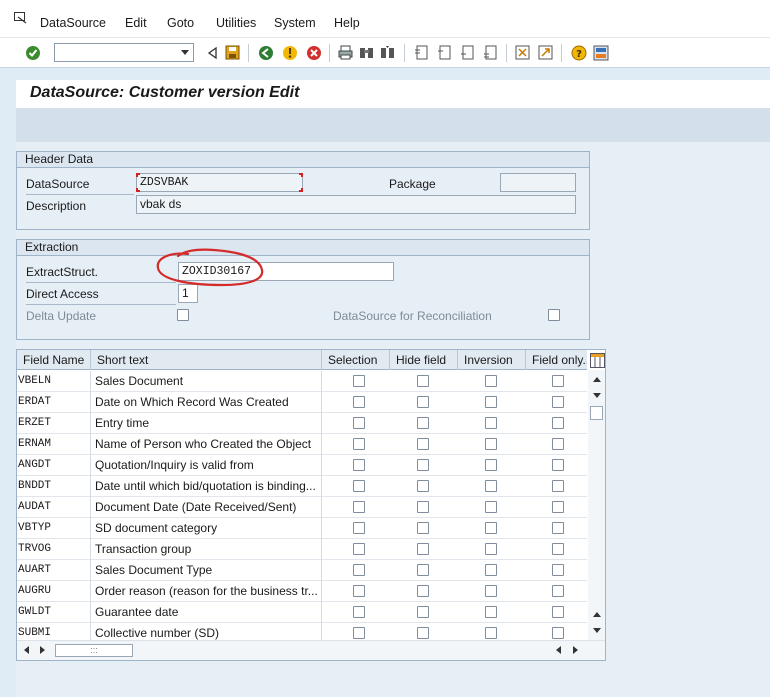 This screenshot has width=770, height=697. What do you see at coordinates (444, 52) in the screenshot?
I see `previous-page-button` at bounding box center [444, 52].